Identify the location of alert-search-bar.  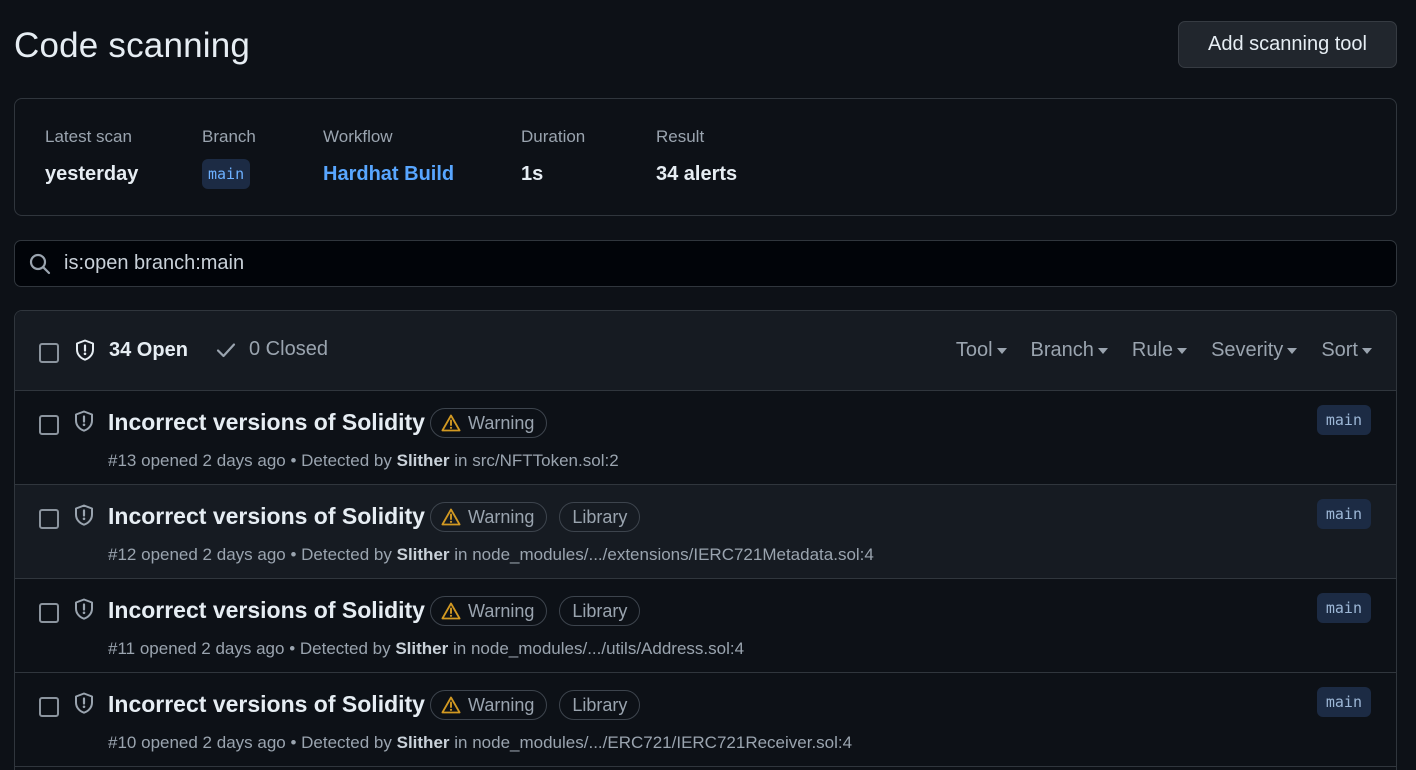
(705, 263).